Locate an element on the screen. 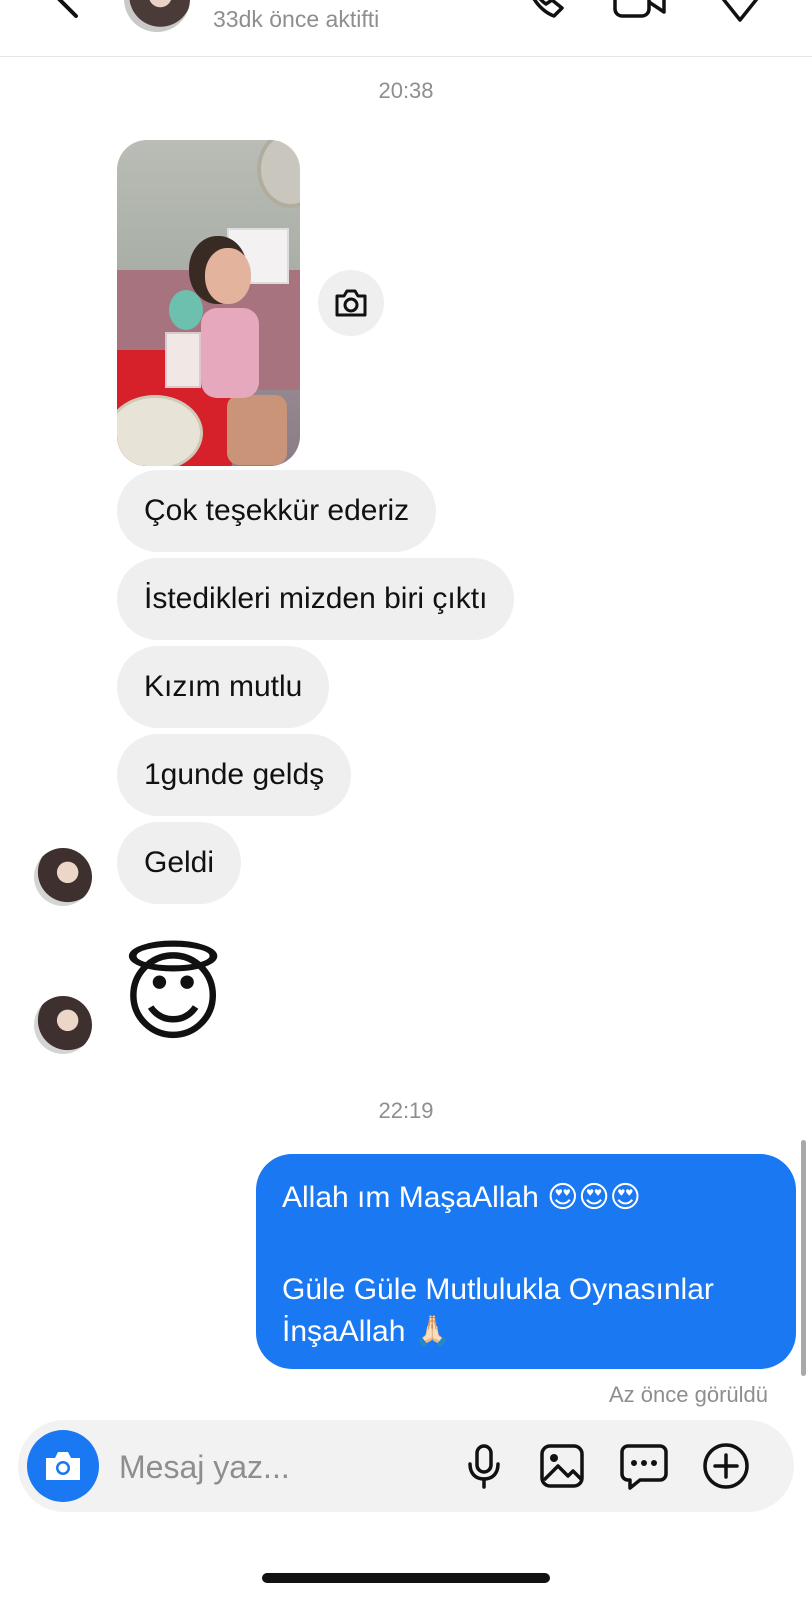 Image resolution: width=812 pixels, height=1600 pixels. sticker-icon is located at coordinates (644, 1466).